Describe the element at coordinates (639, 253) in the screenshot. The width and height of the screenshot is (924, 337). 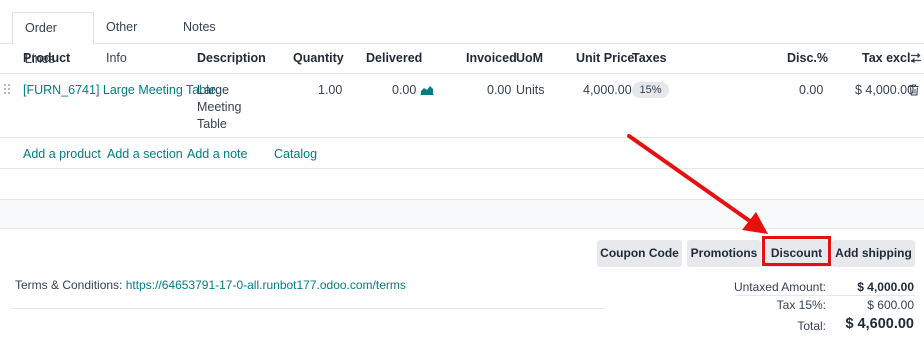
I see `coupon-code-button: Coupon Code` at that location.